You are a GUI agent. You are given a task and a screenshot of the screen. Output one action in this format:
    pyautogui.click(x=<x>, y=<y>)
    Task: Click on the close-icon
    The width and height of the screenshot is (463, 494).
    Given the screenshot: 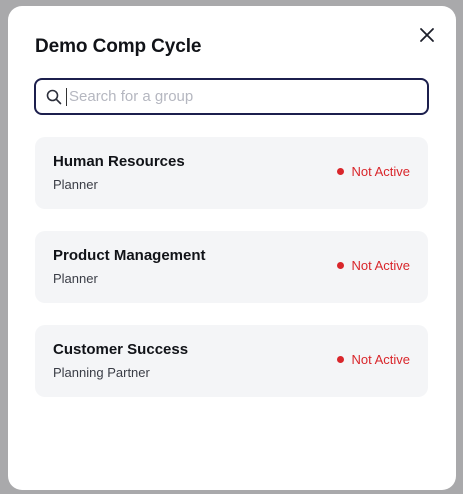 What is the action you would take?
    pyautogui.click(x=427, y=35)
    